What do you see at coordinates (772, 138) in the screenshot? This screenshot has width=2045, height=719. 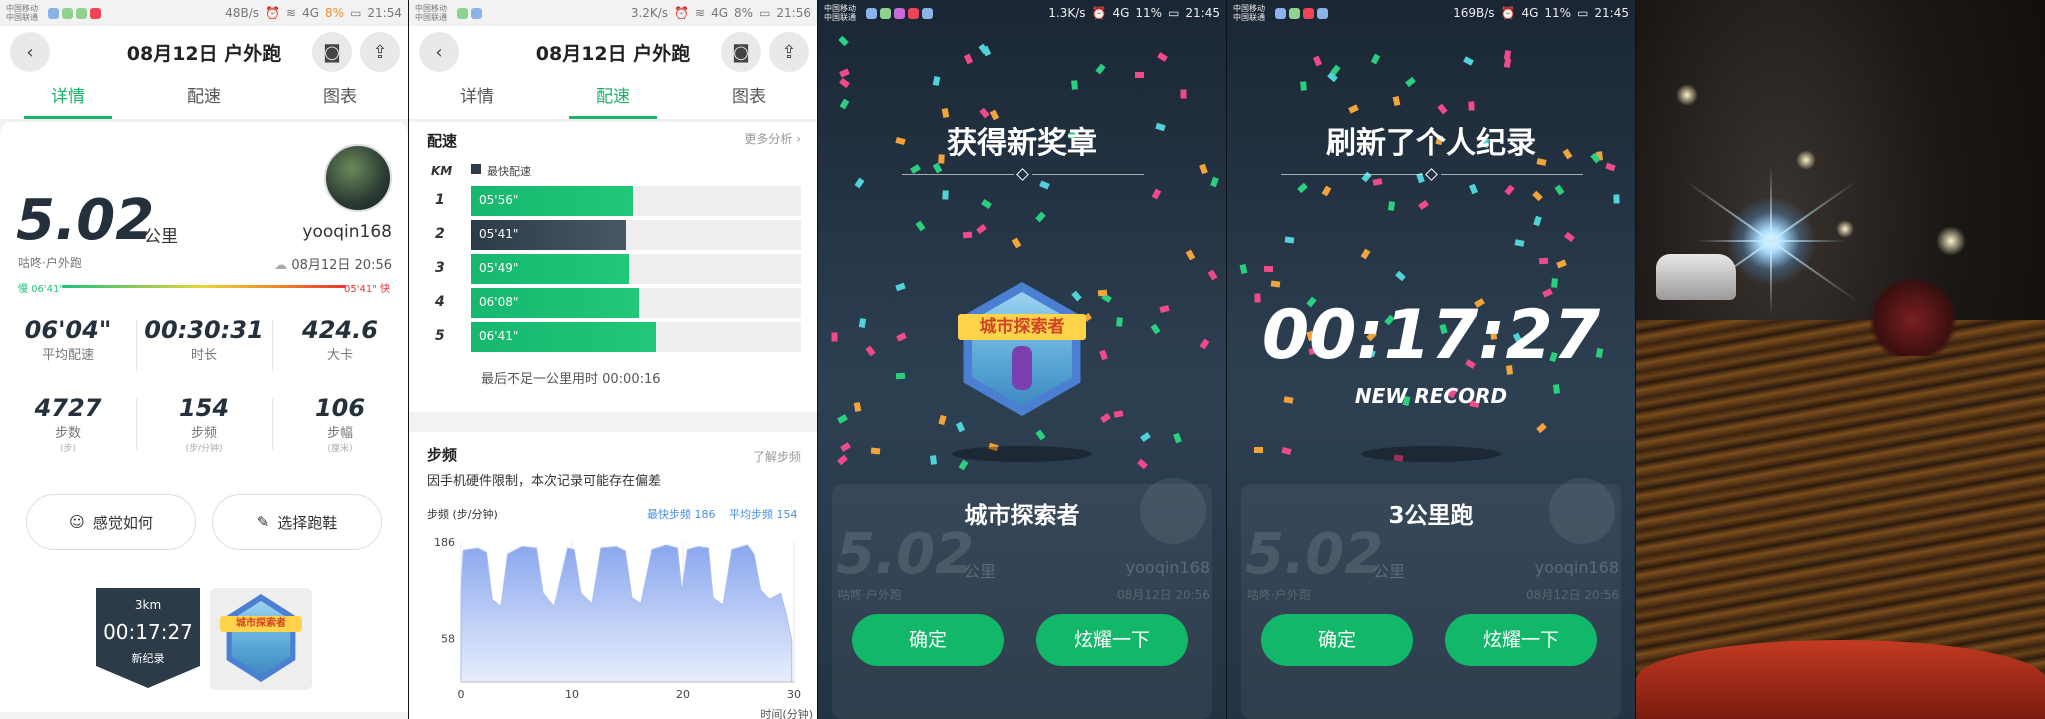 I see `more-analysis-link: 更多分析 ›` at bounding box center [772, 138].